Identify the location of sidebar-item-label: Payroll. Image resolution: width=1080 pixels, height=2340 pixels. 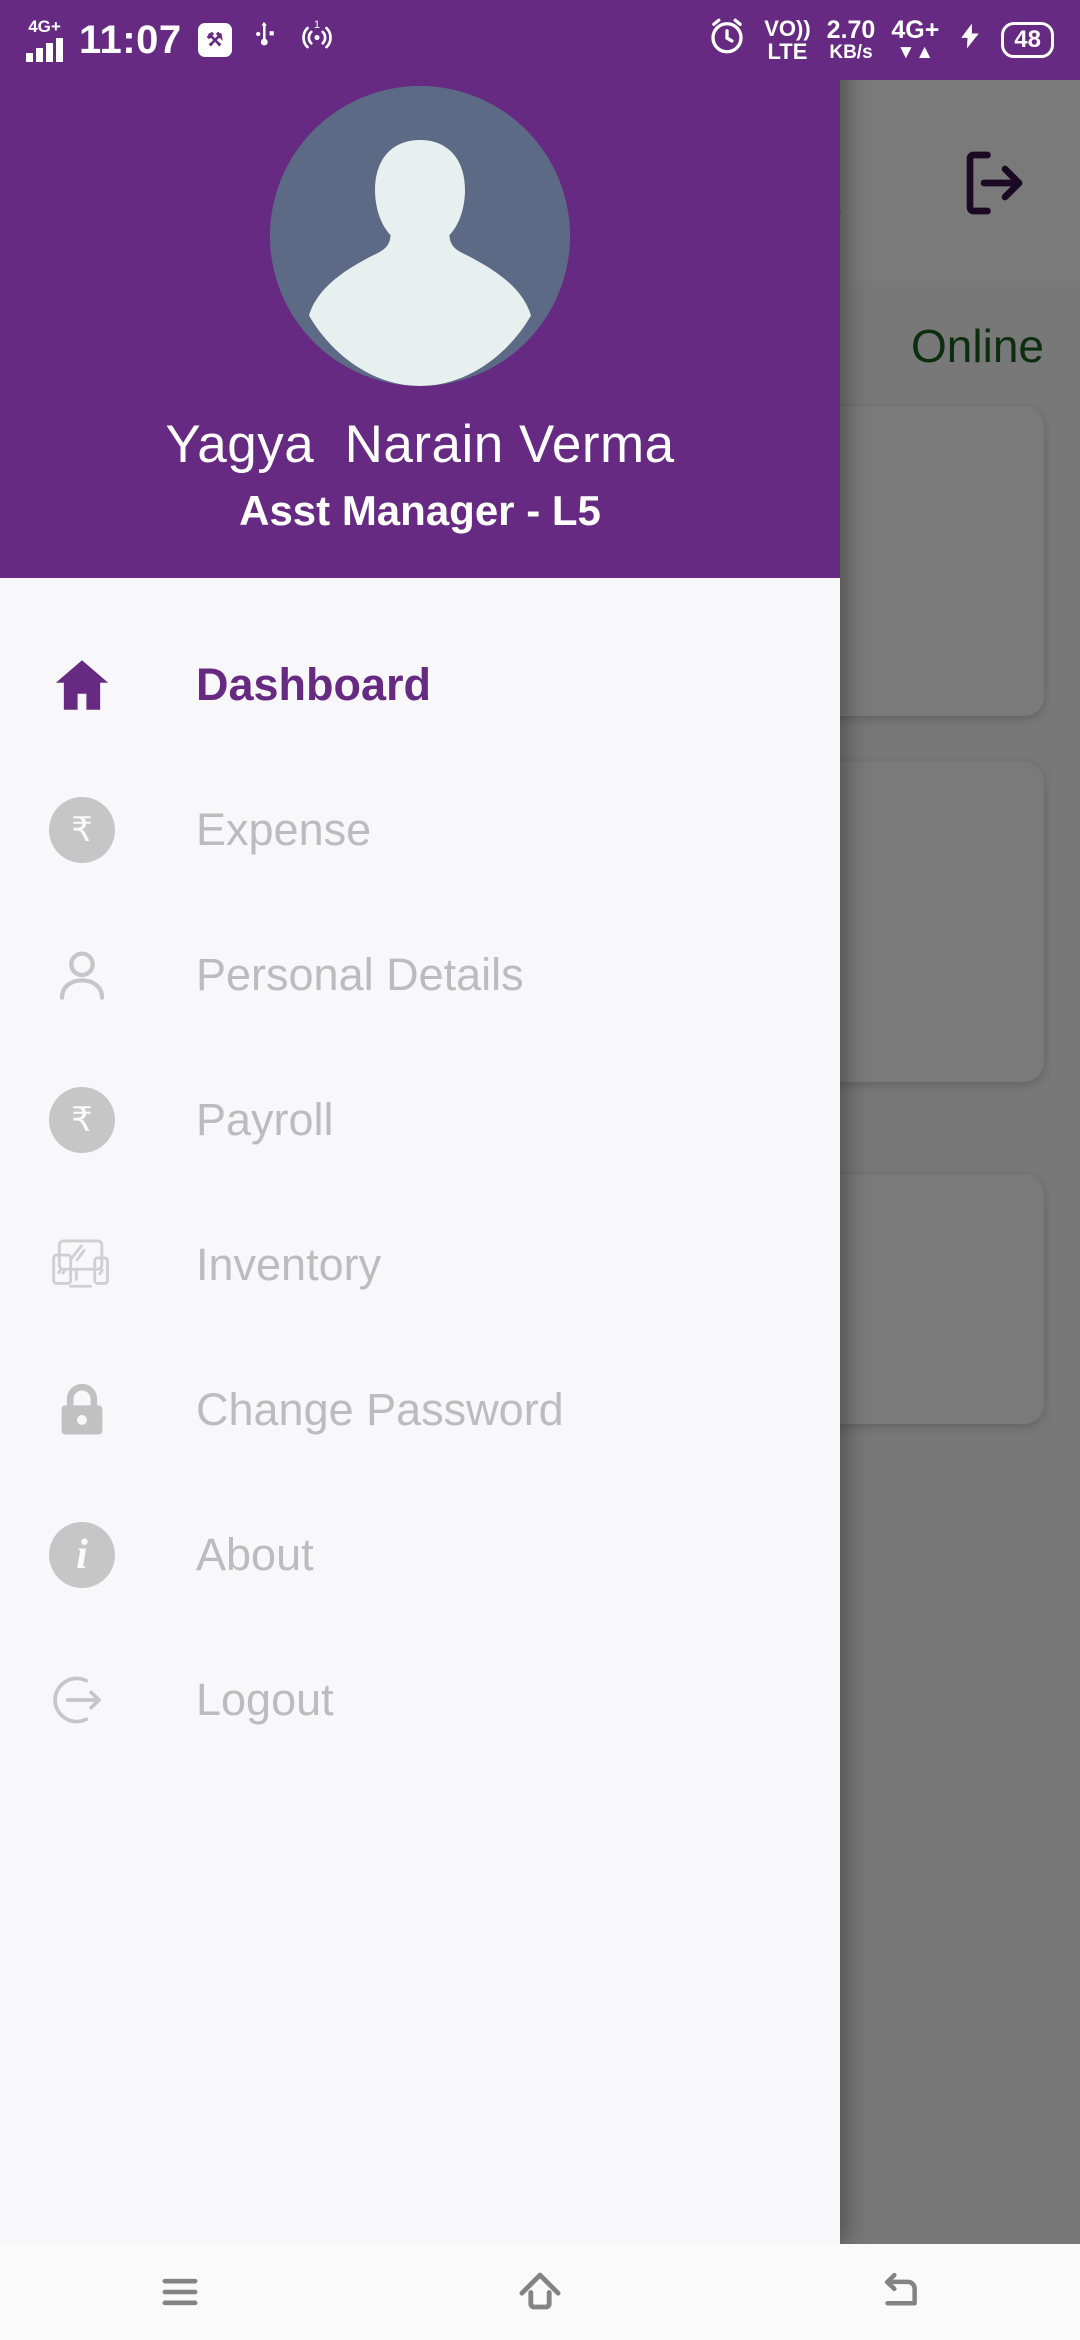
(265, 1119).